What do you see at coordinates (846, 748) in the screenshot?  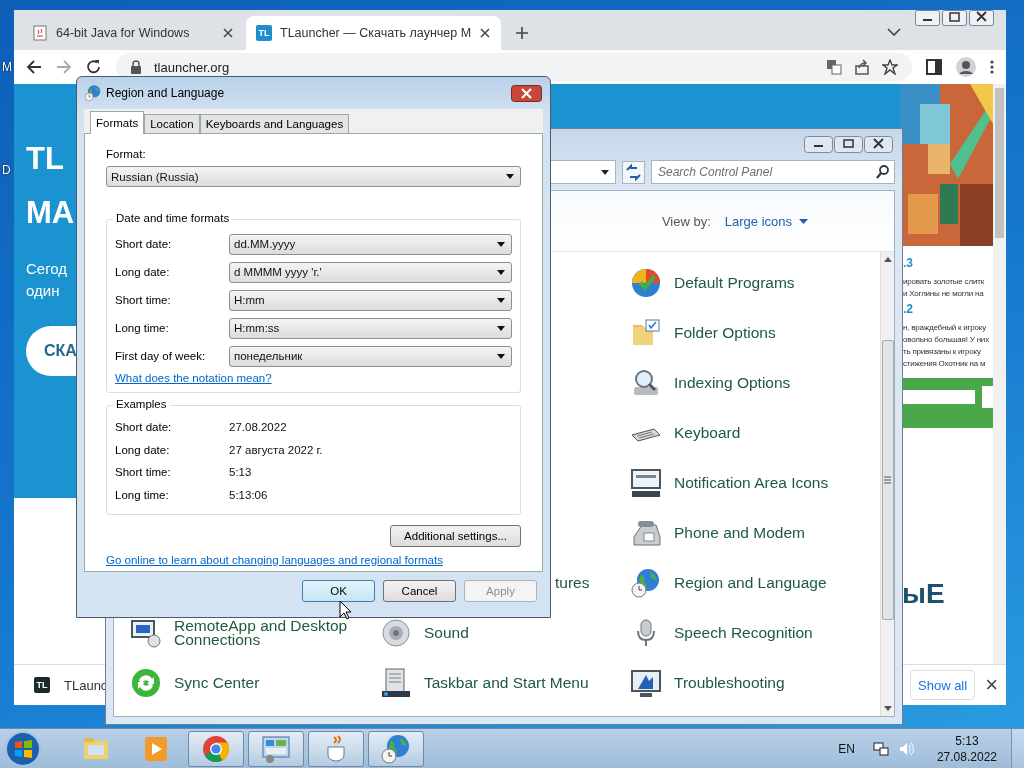 I see `language-indicator: EN` at bounding box center [846, 748].